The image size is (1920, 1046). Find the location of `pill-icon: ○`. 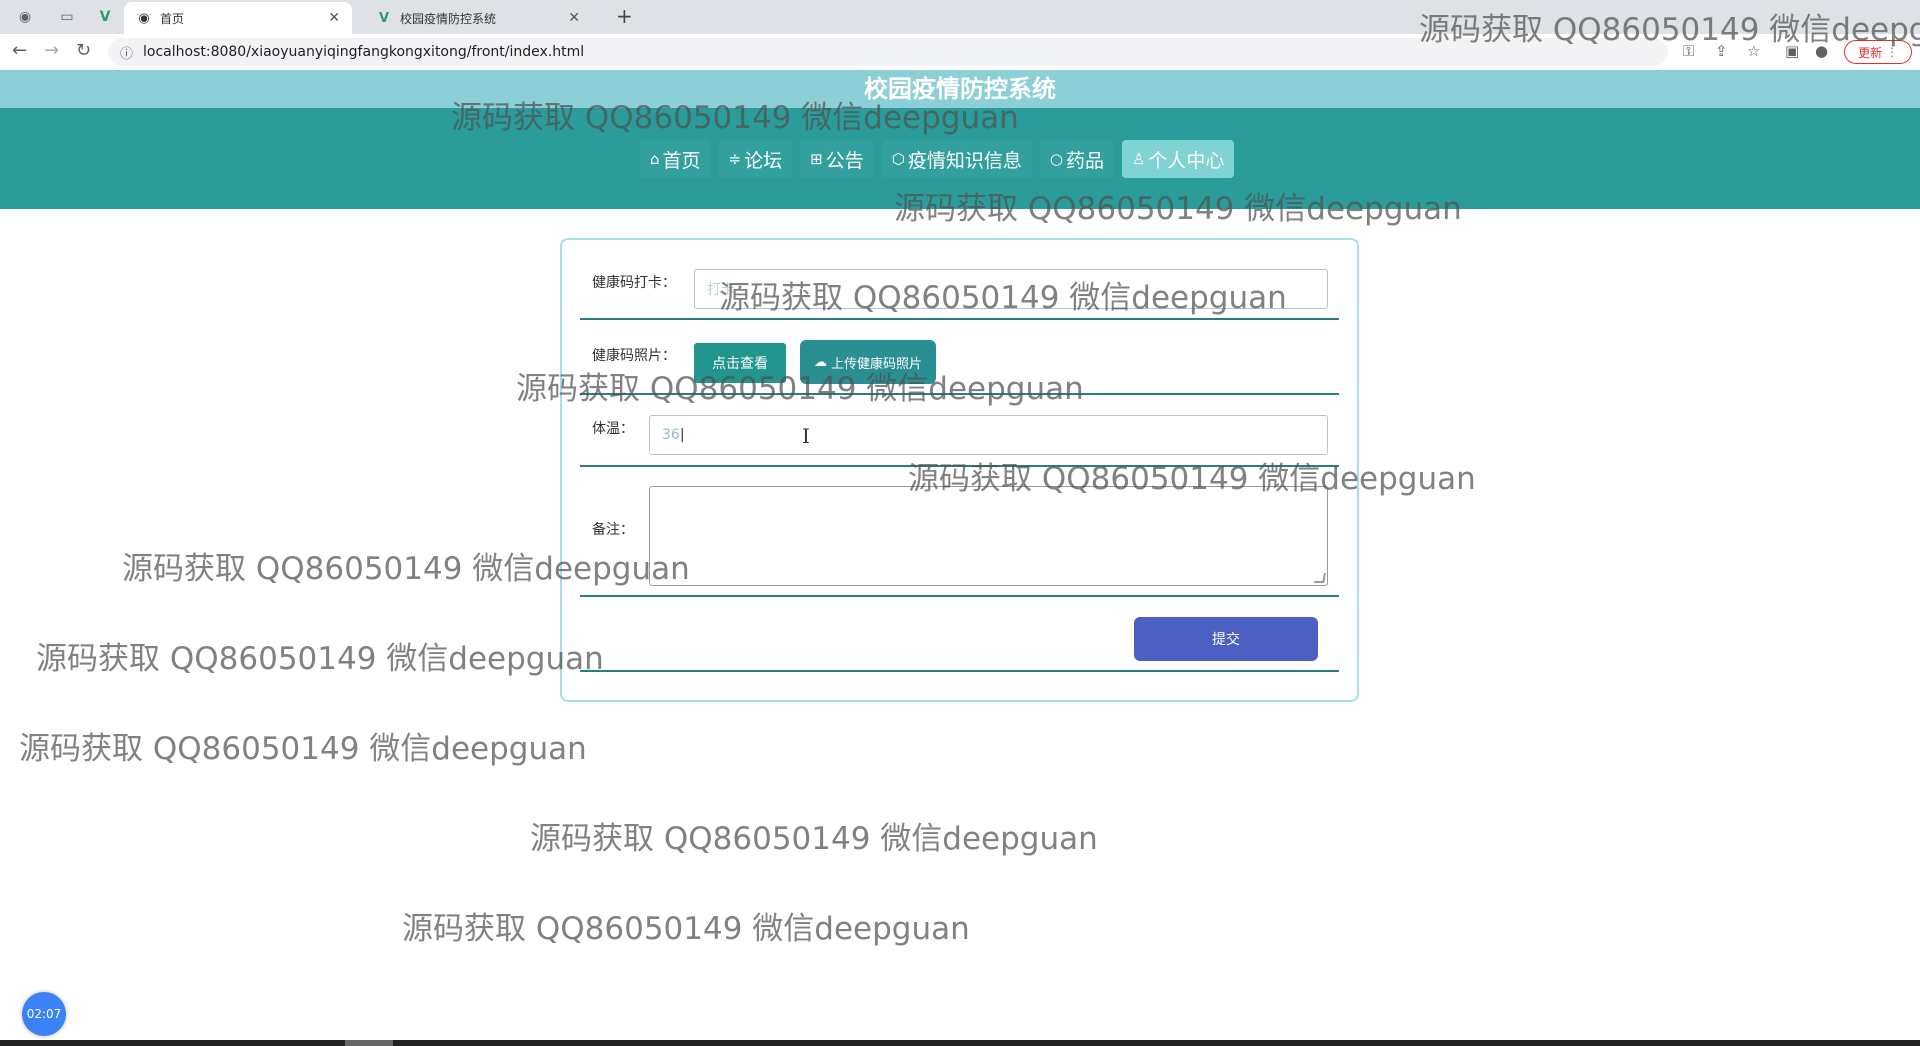

pill-icon: ○ is located at coordinates (1056, 159).